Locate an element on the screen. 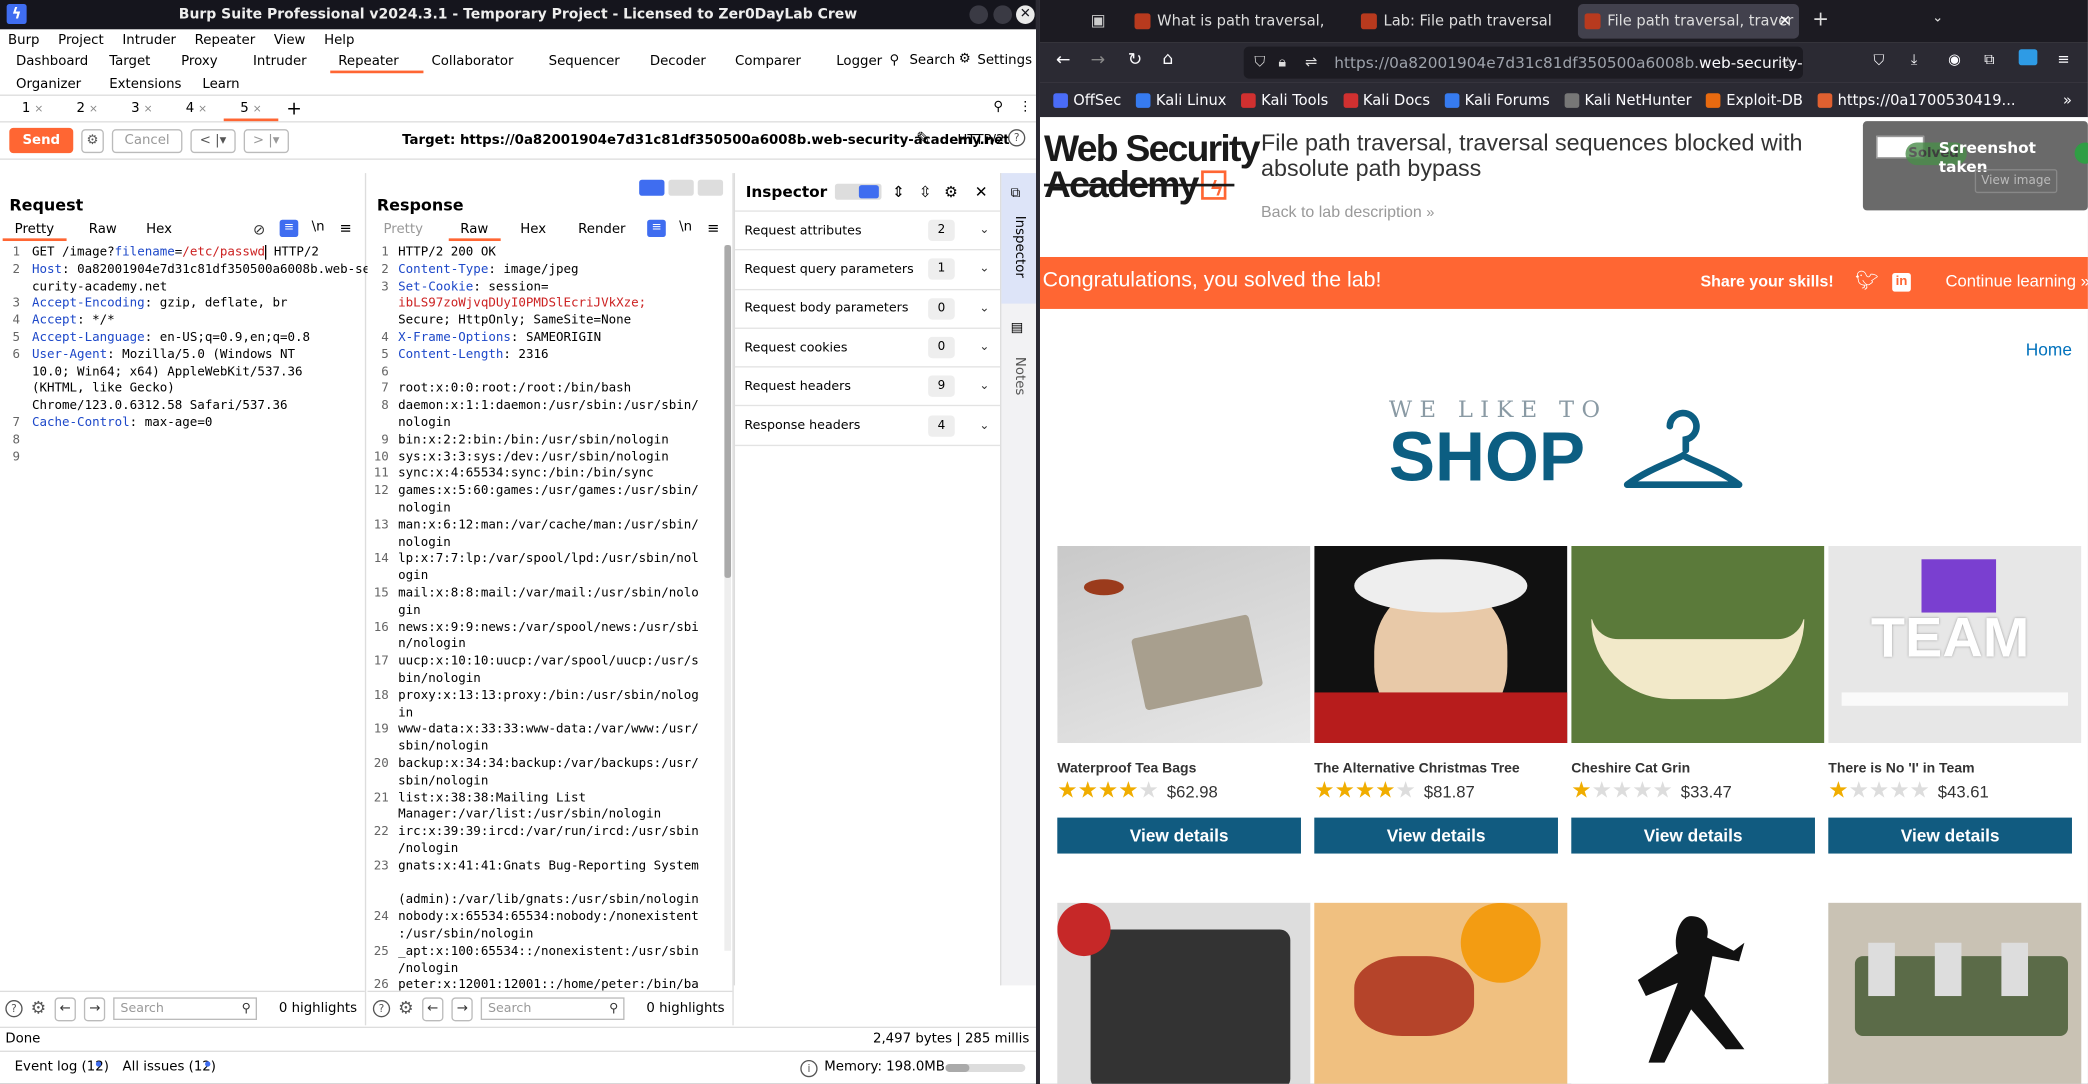  bookmark-item: Kali Forums is located at coordinates (1497, 100).